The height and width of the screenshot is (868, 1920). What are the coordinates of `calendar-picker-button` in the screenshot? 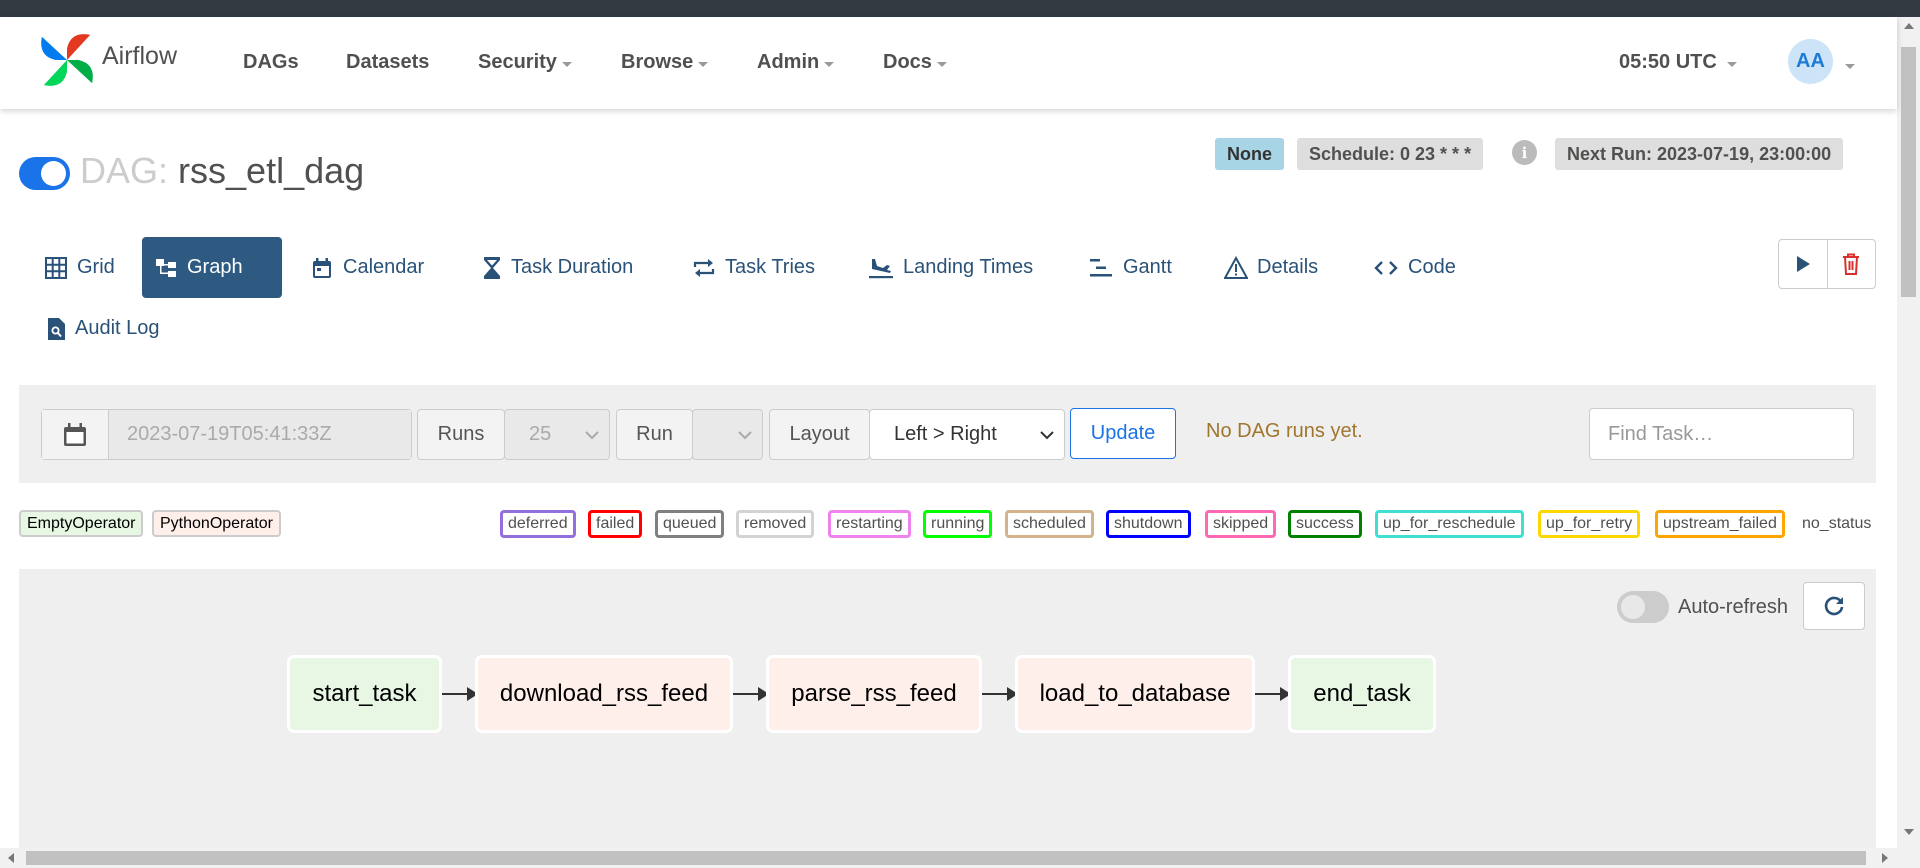 It's located at (75, 434).